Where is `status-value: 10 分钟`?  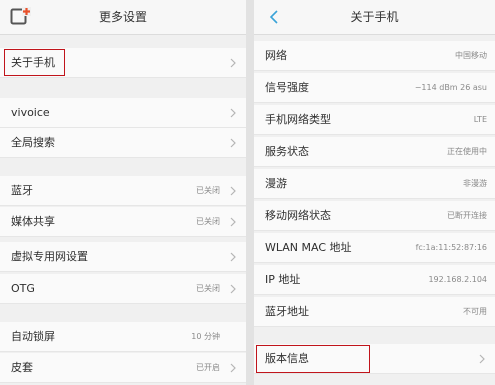 status-value: 10 分钟 is located at coordinates (205, 336).